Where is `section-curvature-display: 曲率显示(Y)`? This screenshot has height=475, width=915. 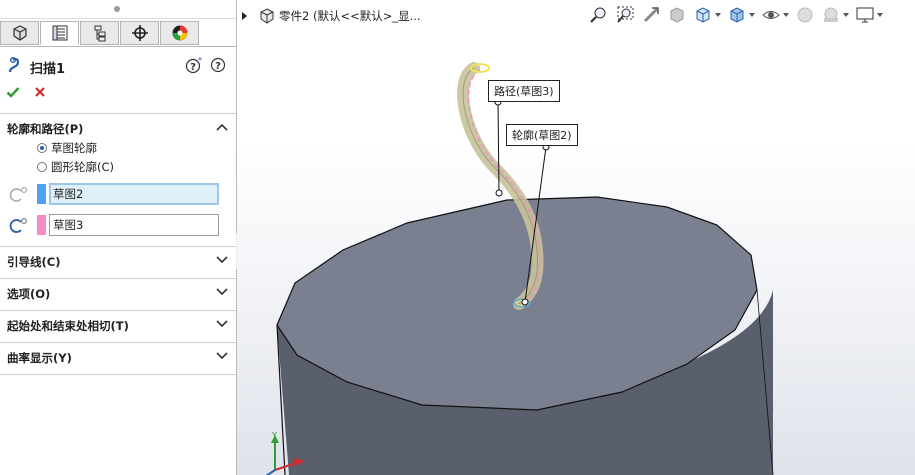
section-curvature-display: 曲率显示(Y) is located at coordinates (118, 358).